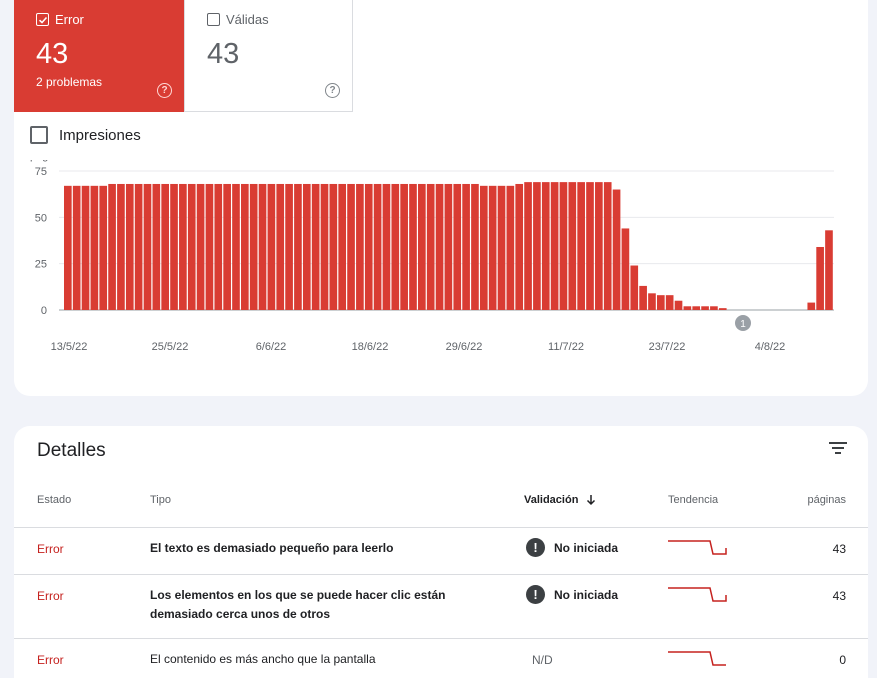  I want to click on checkbox-checked-icon, so click(42, 19).